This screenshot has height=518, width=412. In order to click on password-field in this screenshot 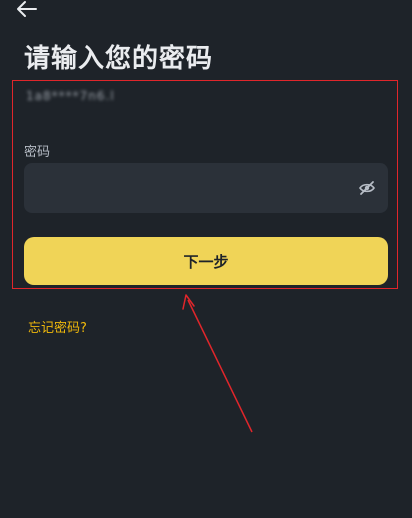, I will do `click(206, 188)`.